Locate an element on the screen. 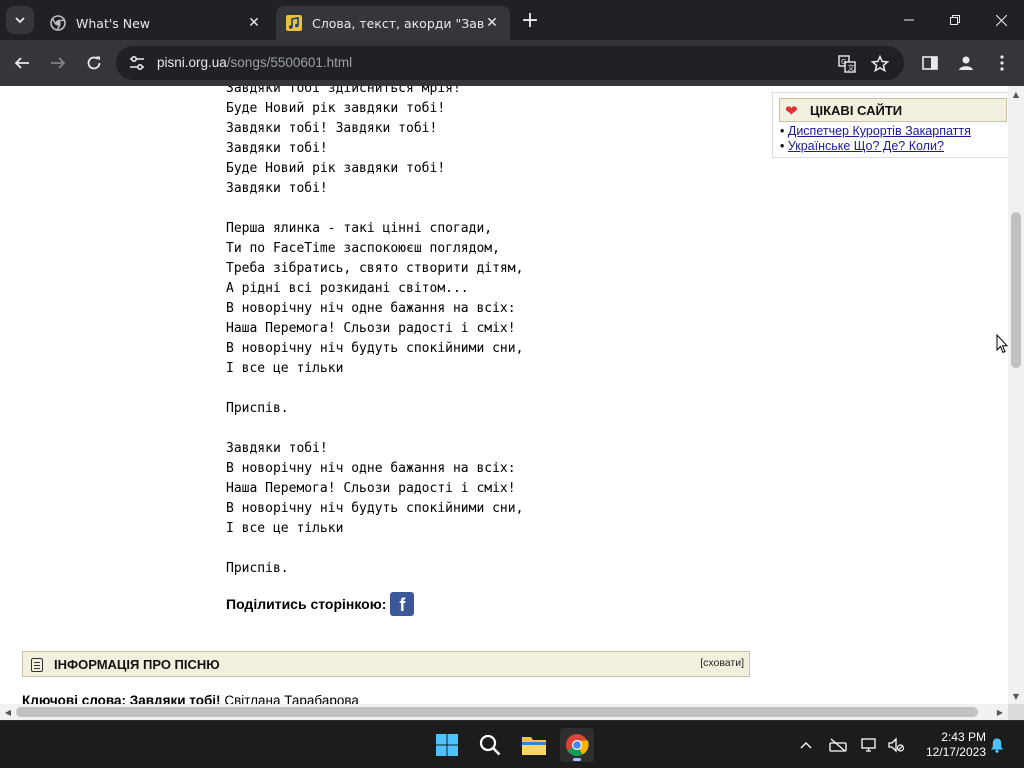 The image size is (1024, 768). restore-icon is located at coordinates (955, 20).